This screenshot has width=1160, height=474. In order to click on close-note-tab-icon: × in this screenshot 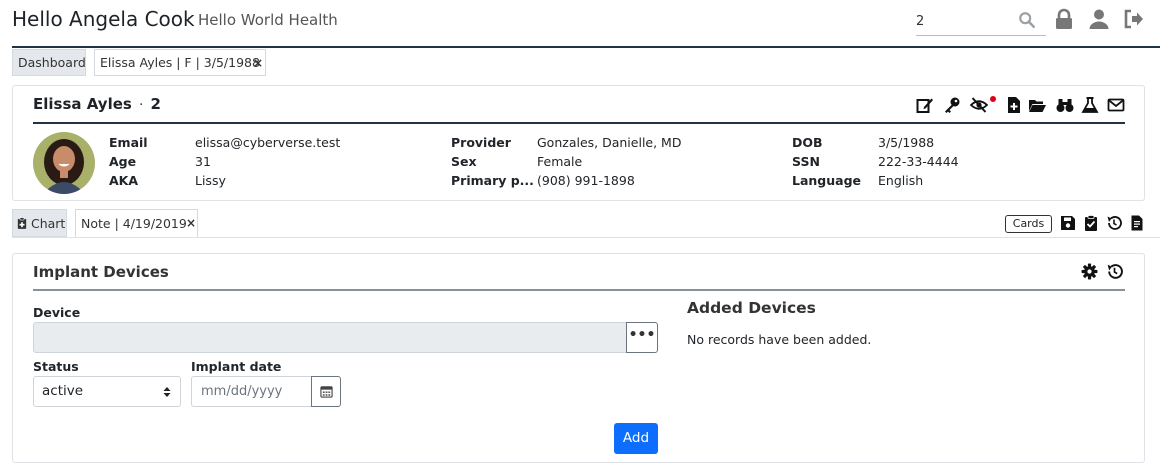, I will do `click(191, 223)`.